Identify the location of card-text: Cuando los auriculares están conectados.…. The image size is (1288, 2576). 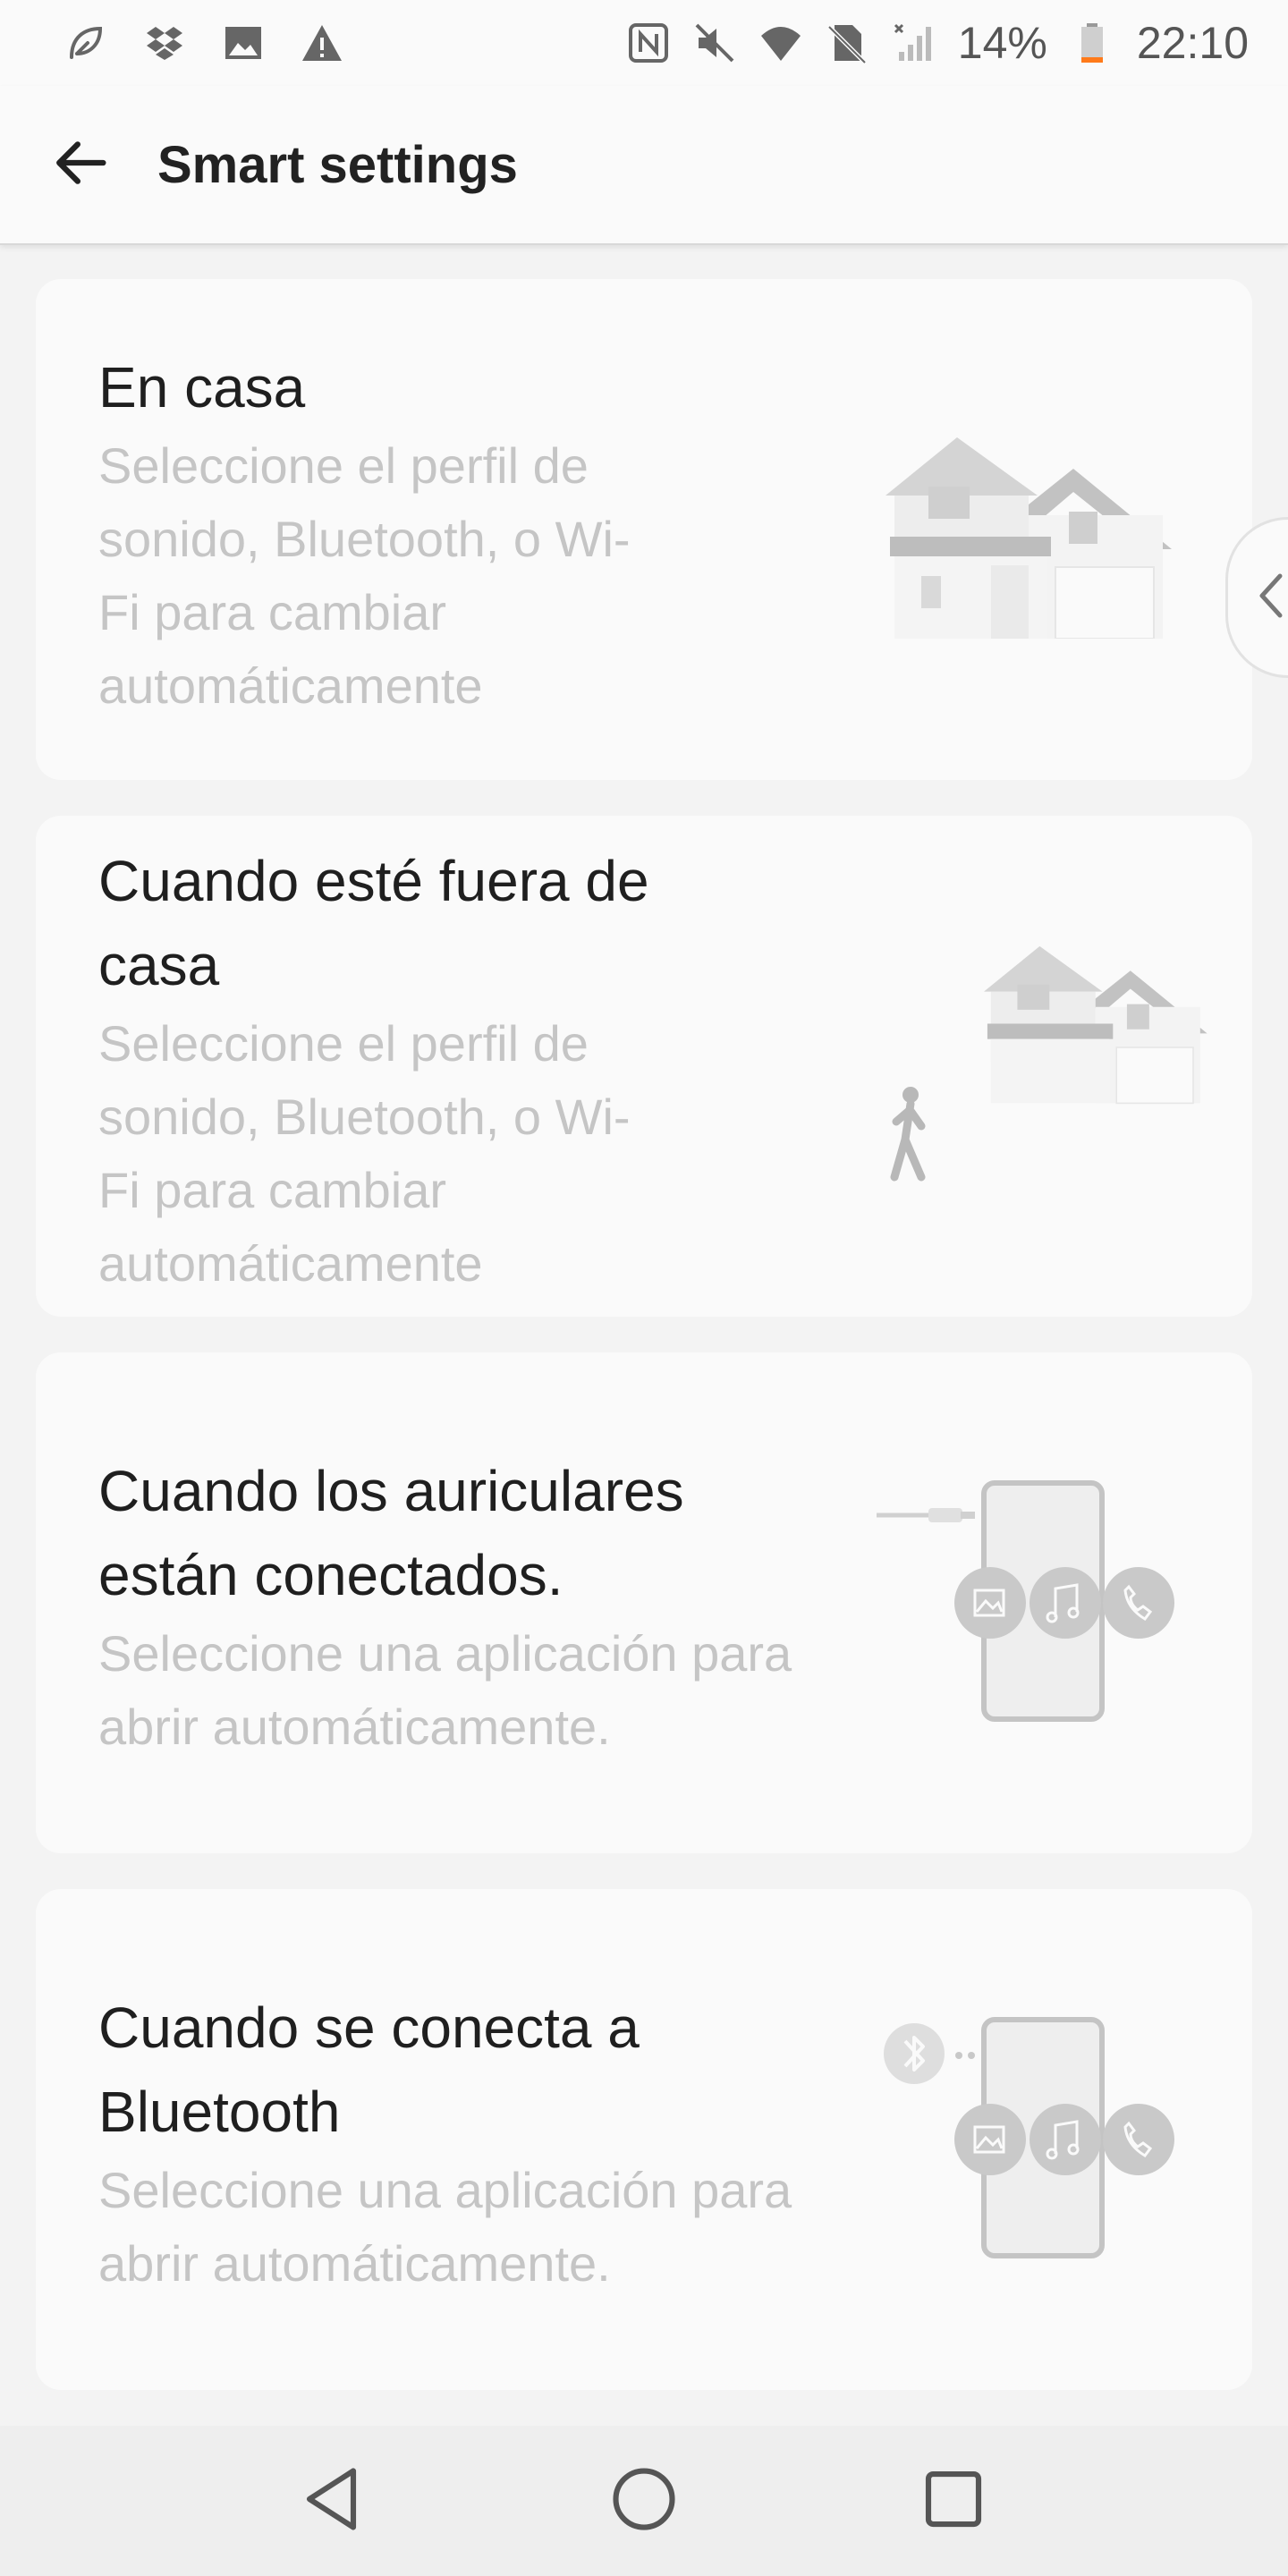
(456, 1606).